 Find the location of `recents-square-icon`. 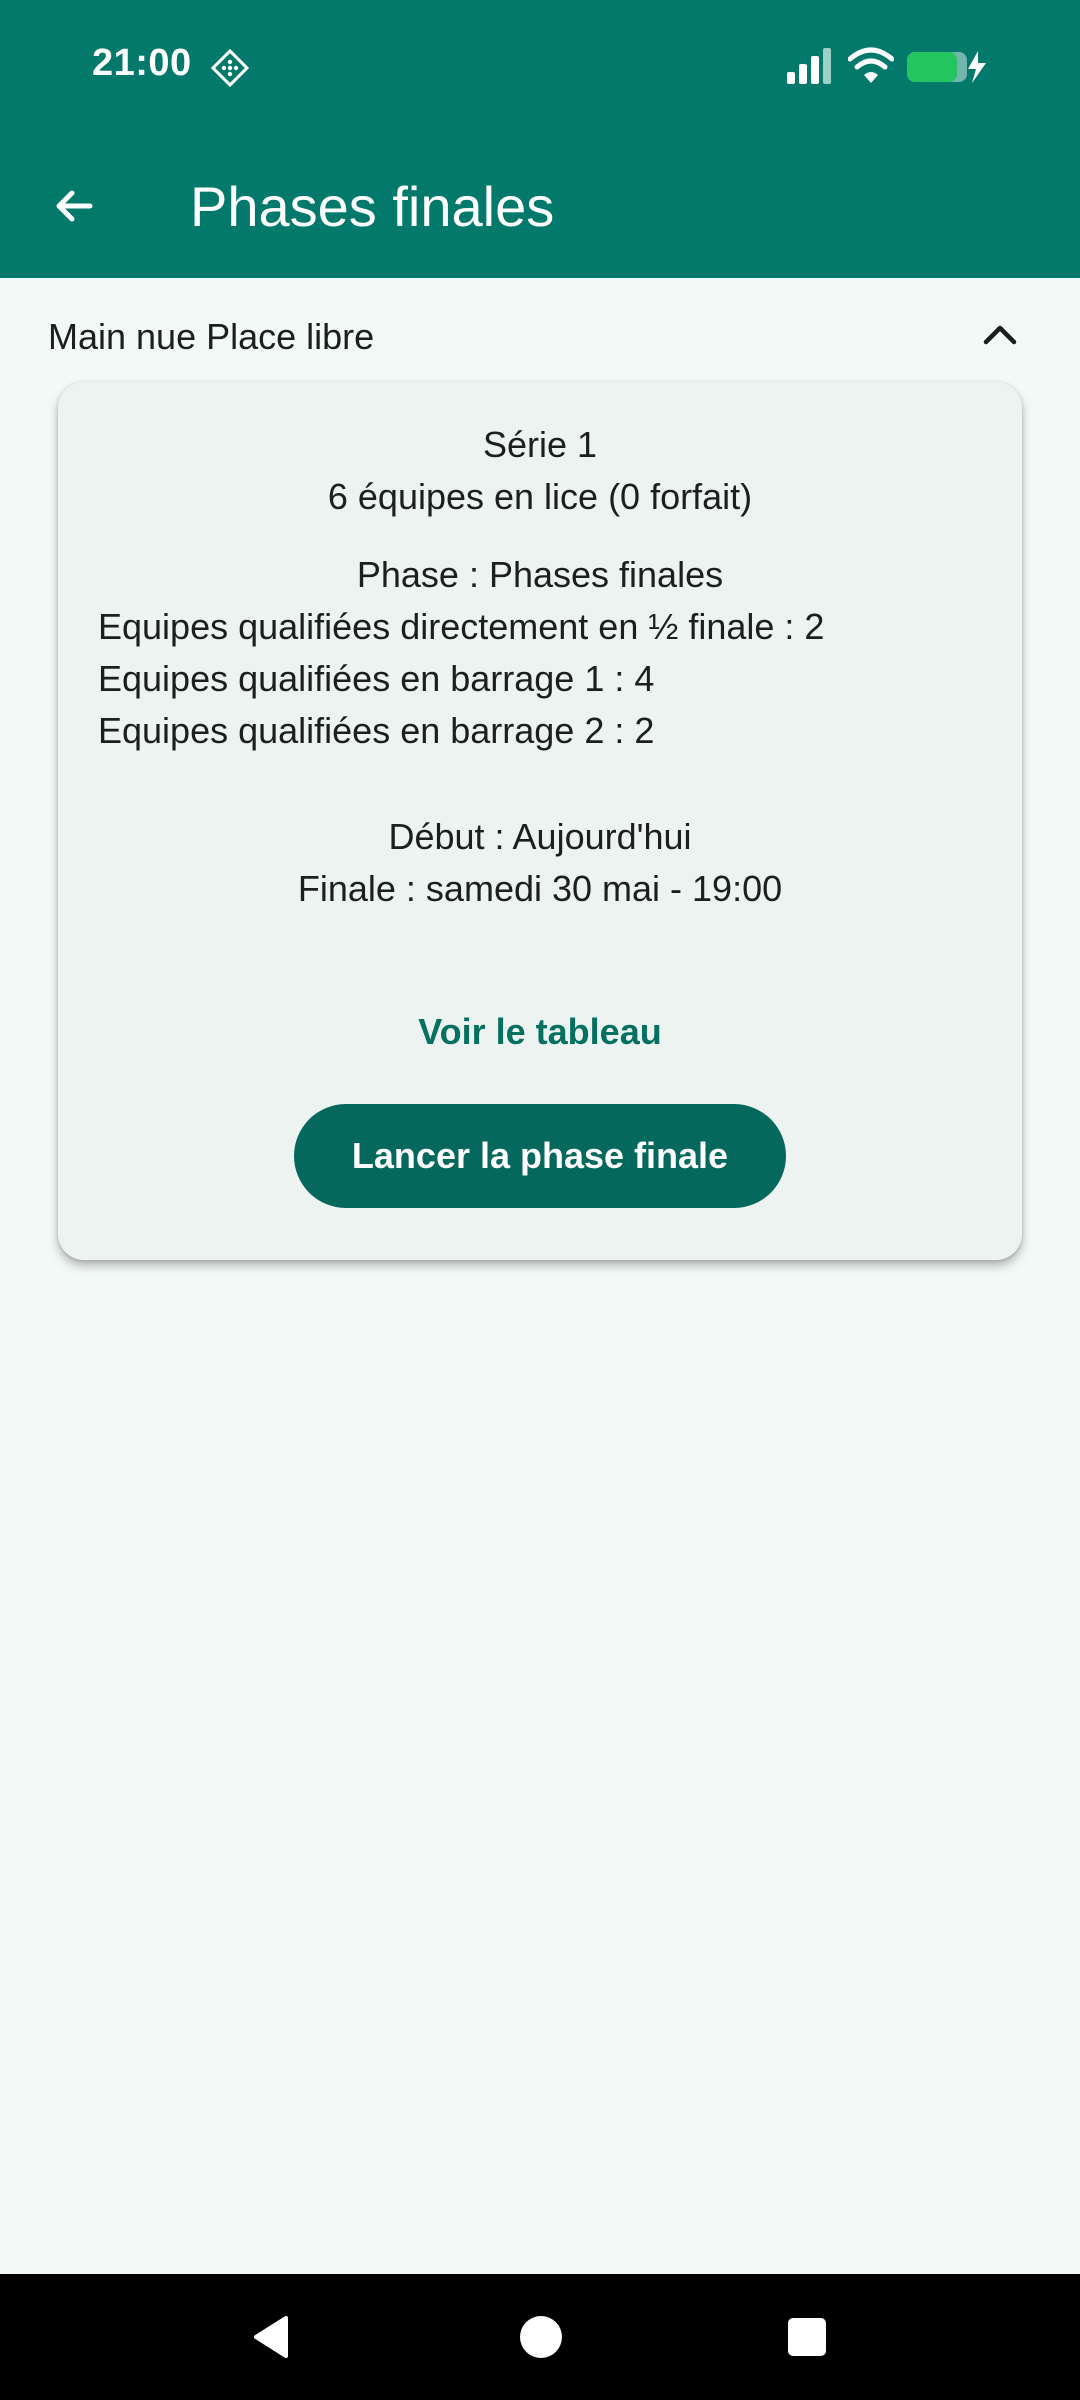

recents-square-icon is located at coordinates (807, 2337).